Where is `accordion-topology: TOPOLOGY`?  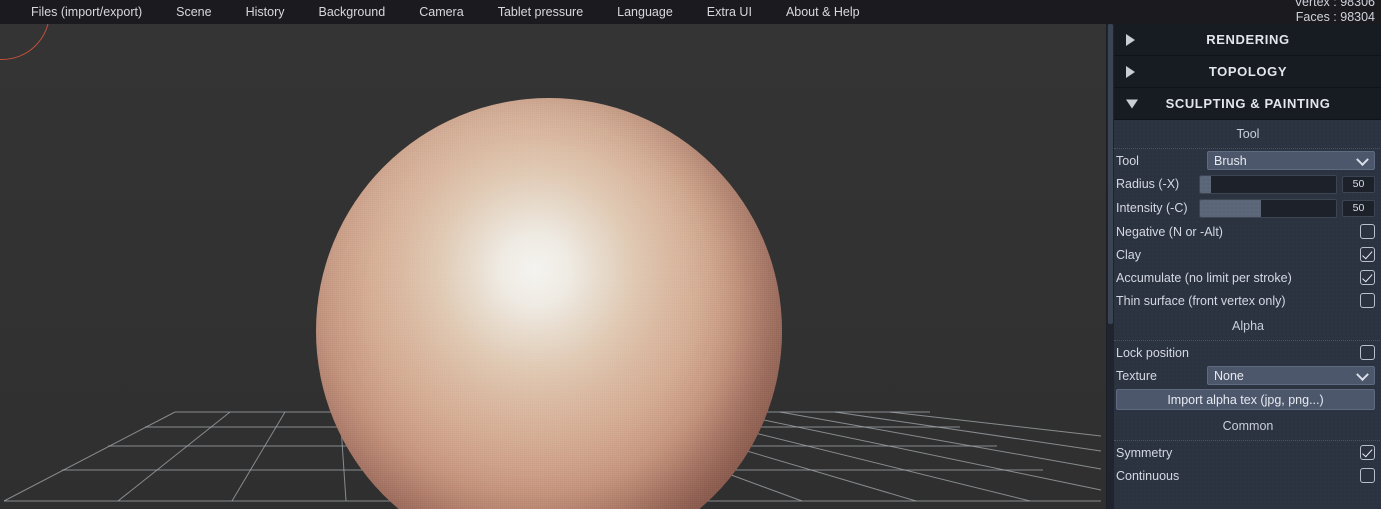
accordion-topology: TOPOLOGY is located at coordinates (1247, 72).